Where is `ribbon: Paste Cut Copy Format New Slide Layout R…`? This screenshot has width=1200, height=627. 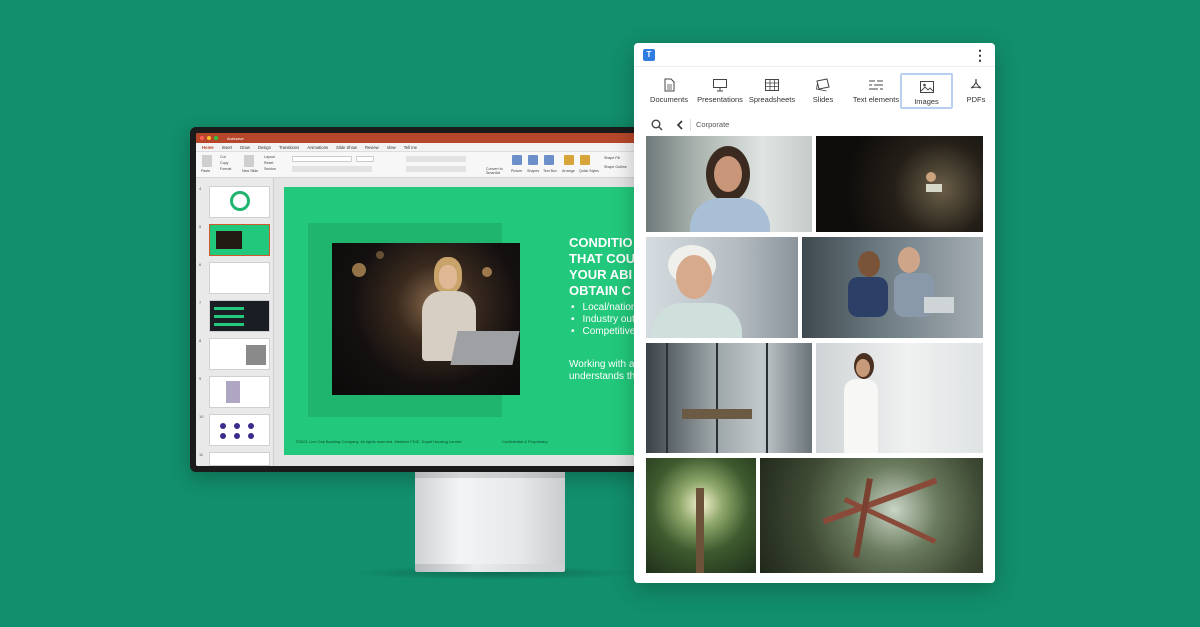 ribbon: Paste Cut Copy Format New Slide Layout R… is located at coordinates (425, 165).